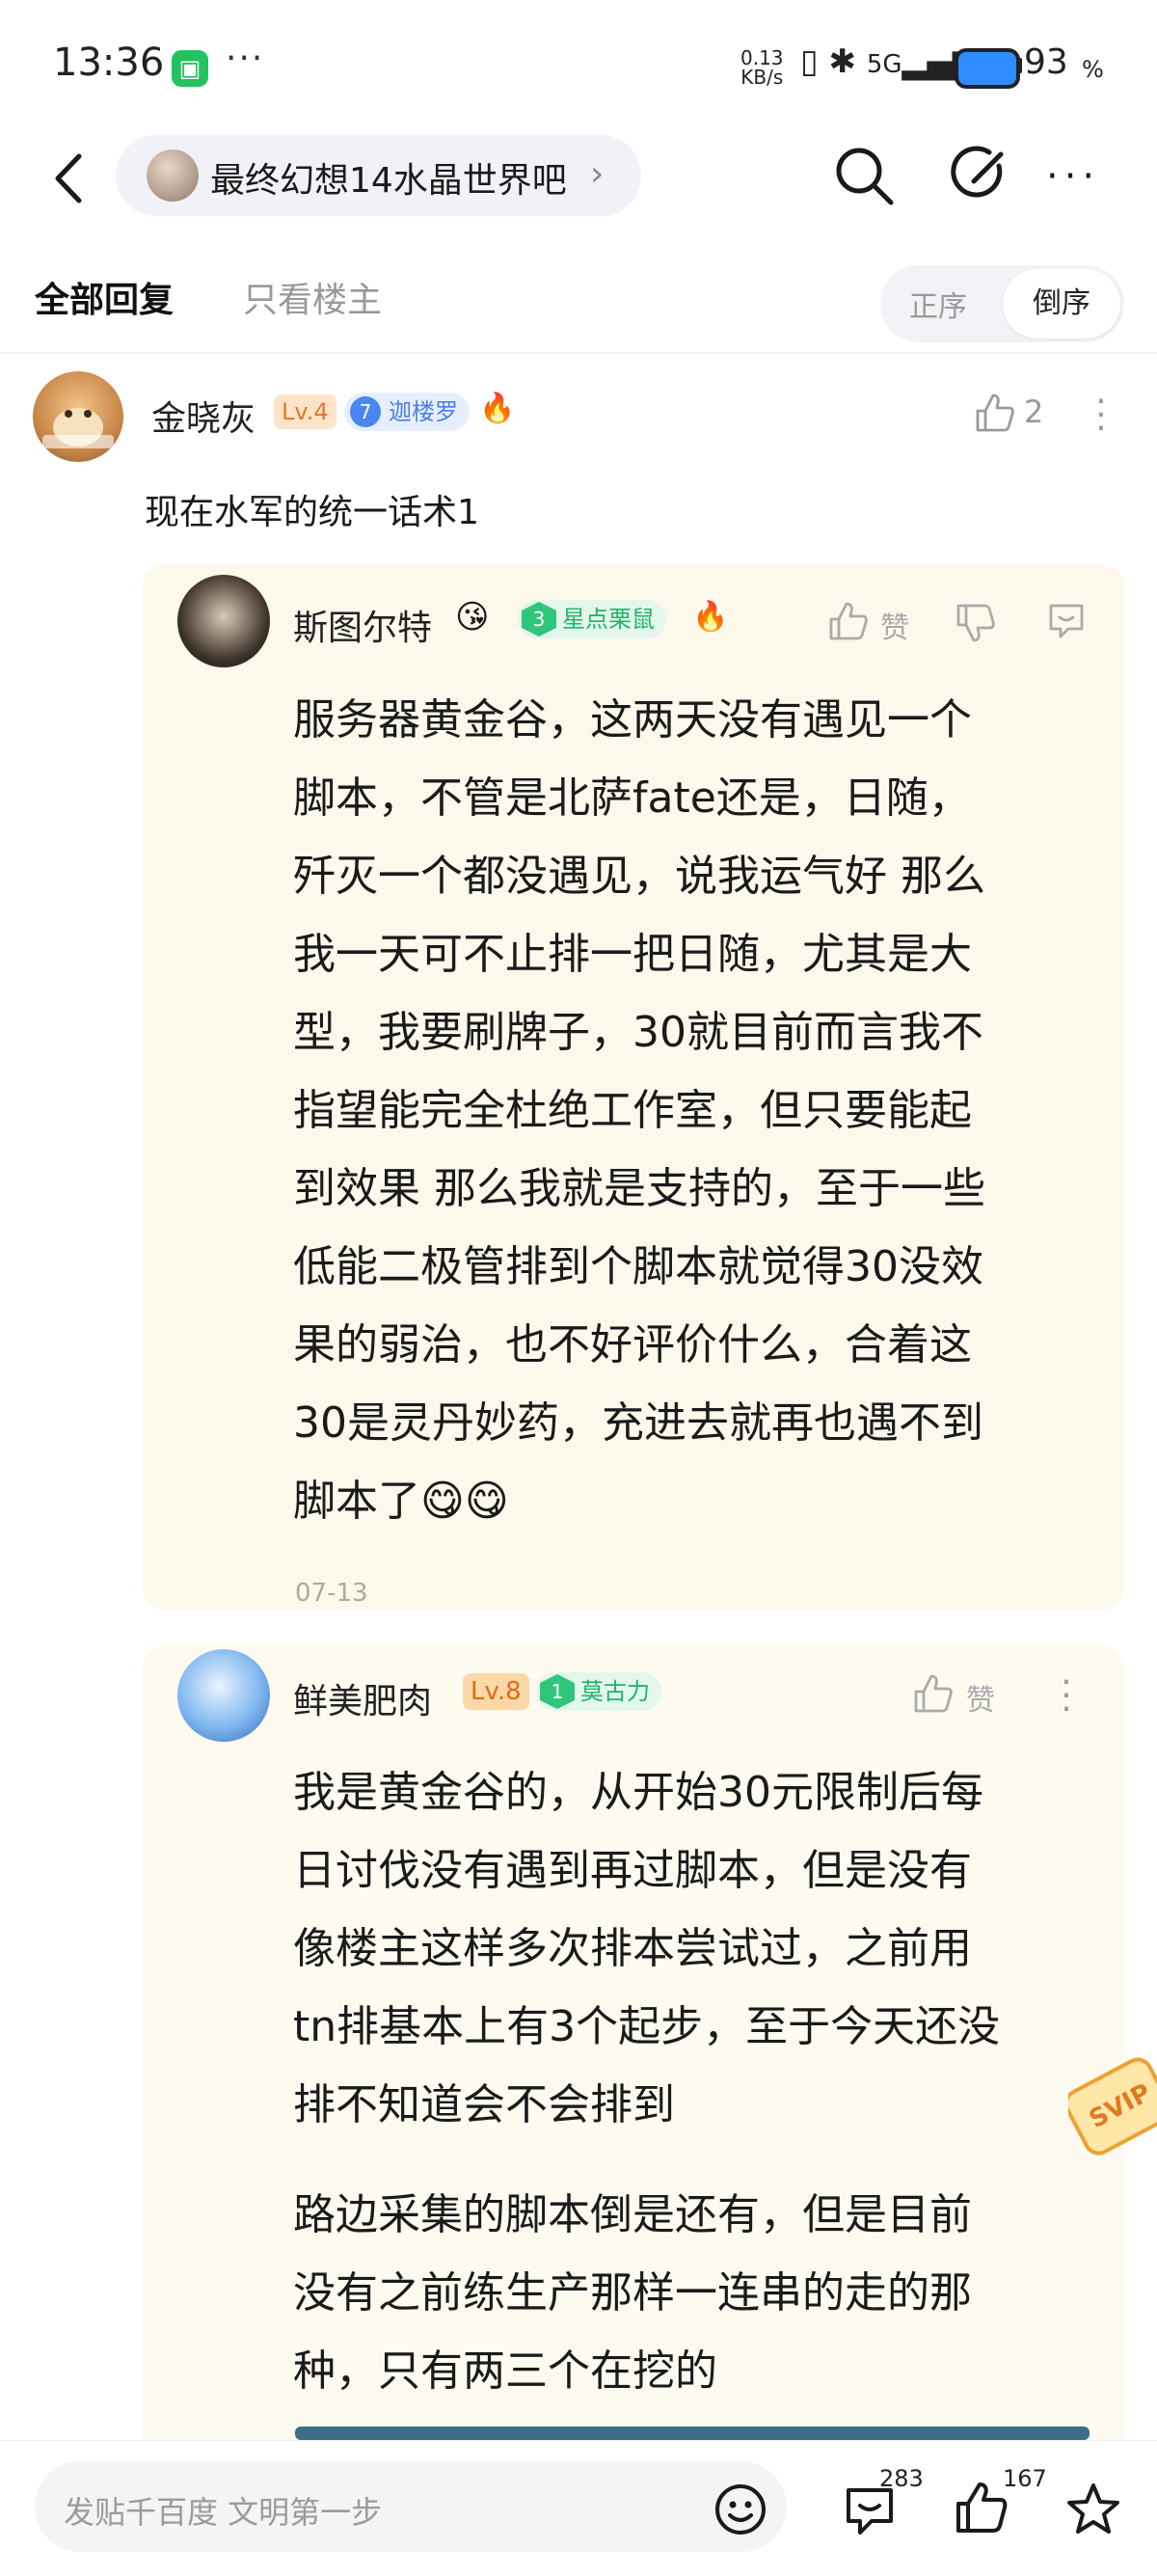  What do you see at coordinates (762, 67) in the screenshot?
I see `network-speed: 0.13 KB/s` at bounding box center [762, 67].